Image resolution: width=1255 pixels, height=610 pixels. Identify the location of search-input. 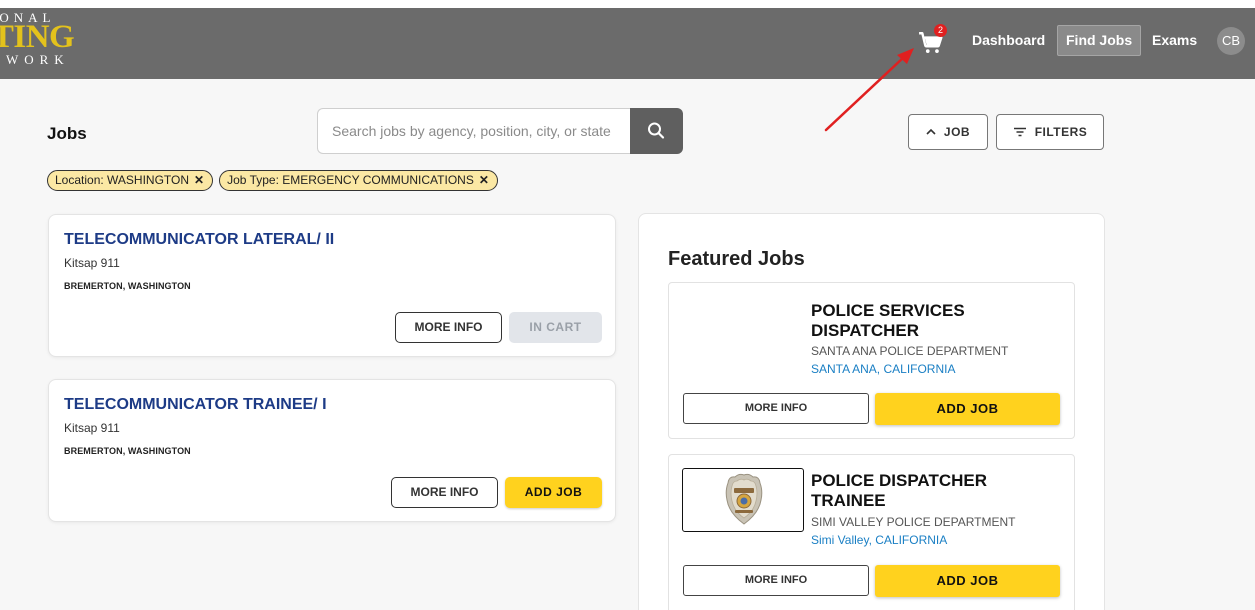
(474, 131).